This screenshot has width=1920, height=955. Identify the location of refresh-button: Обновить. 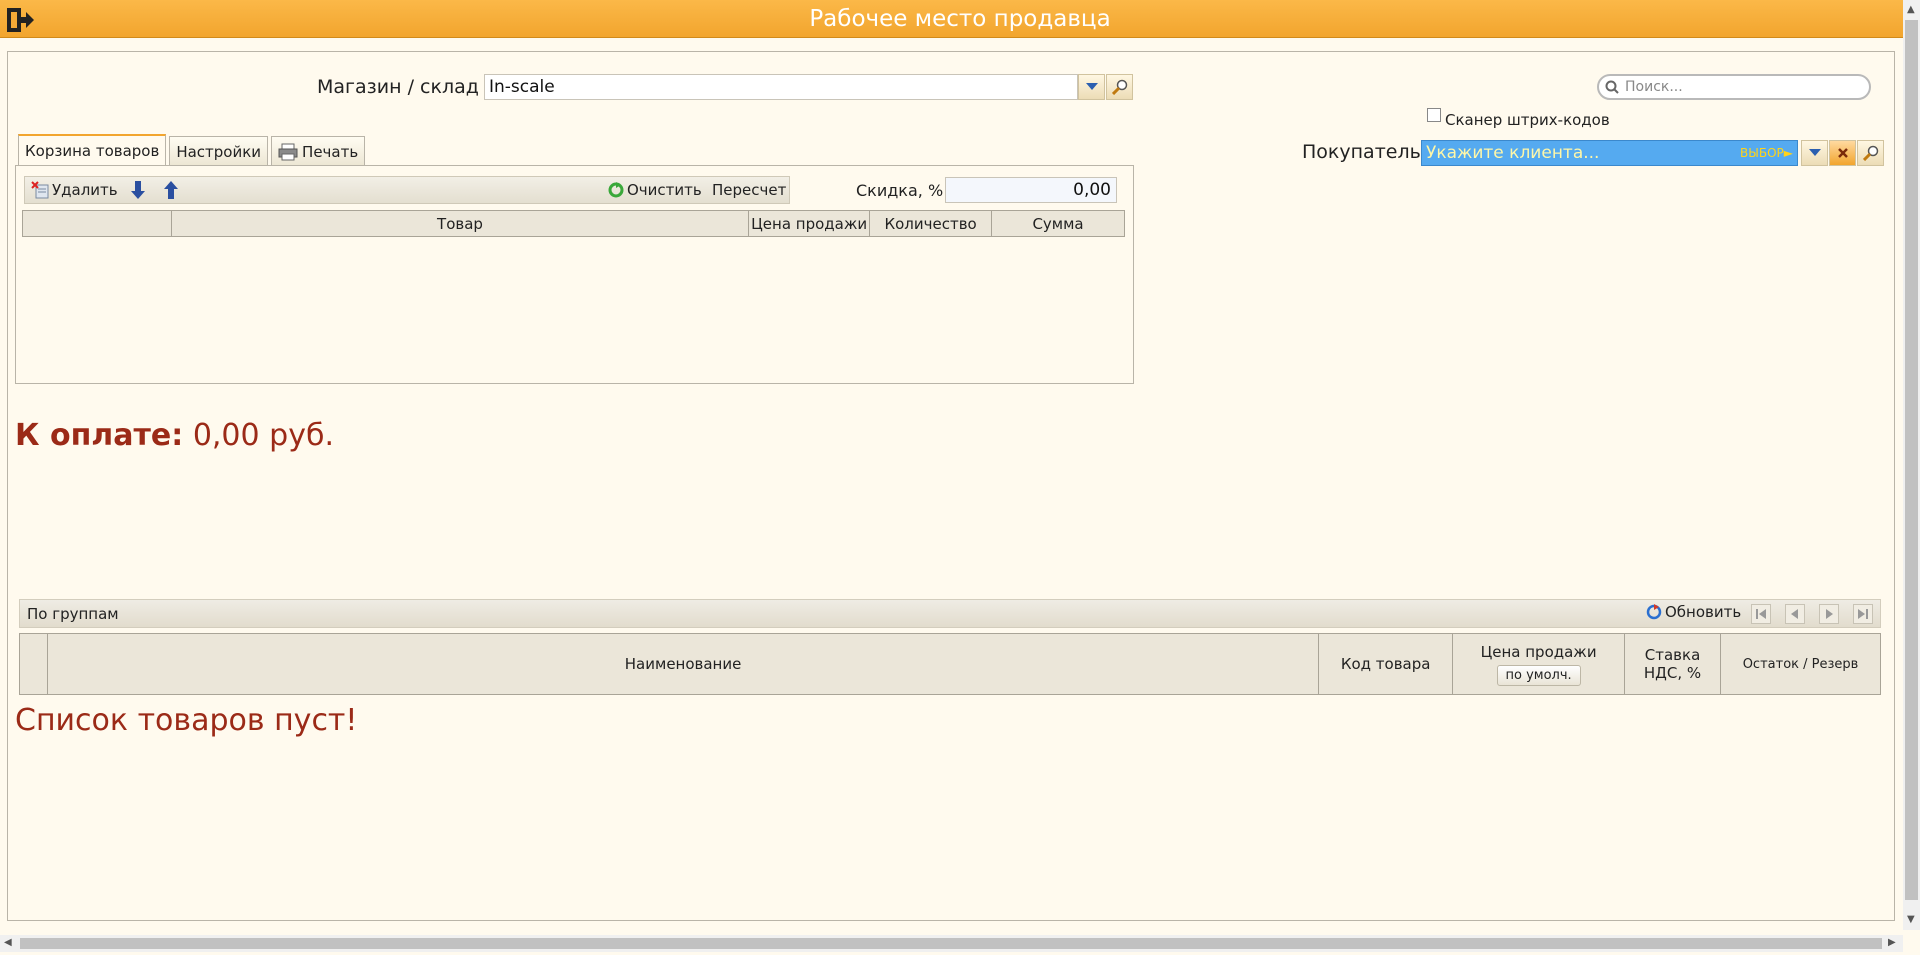
(1693, 612).